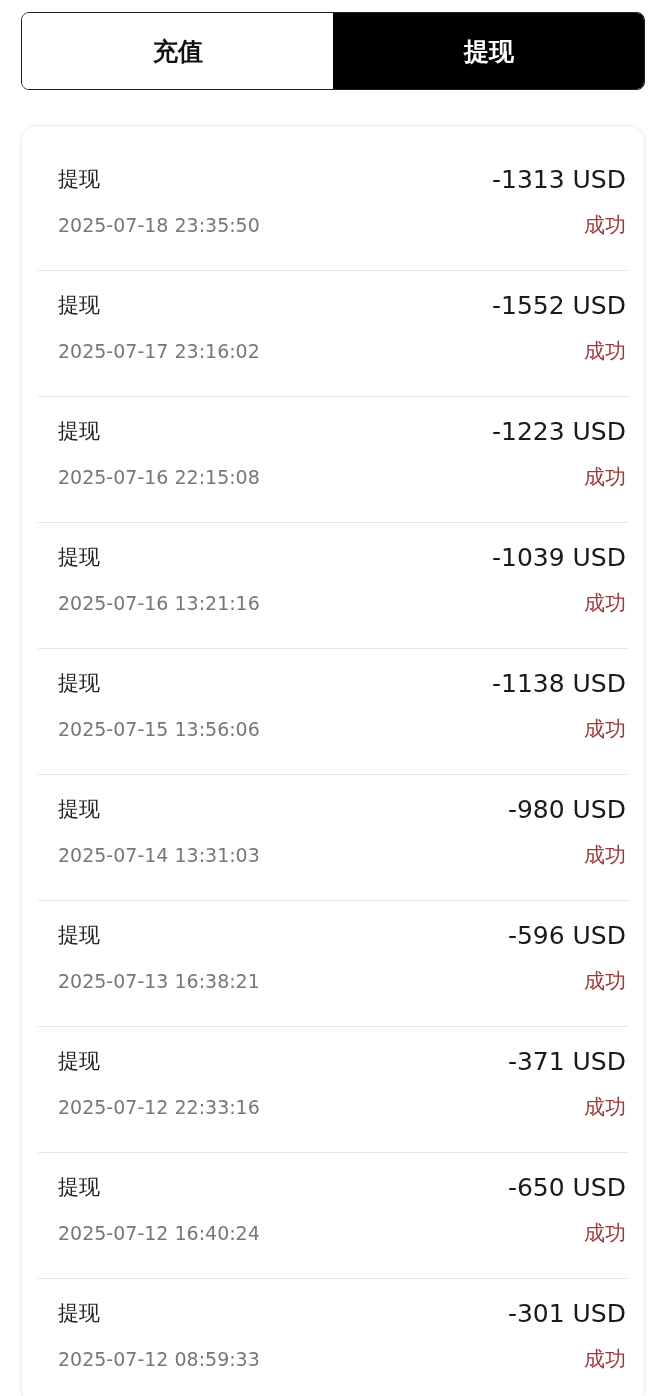 This screenshot has width=655, height=1396. Describe the element at coordinates (566, 1061) in the screenshot. I see `record-amount: -371 USD` at that location.